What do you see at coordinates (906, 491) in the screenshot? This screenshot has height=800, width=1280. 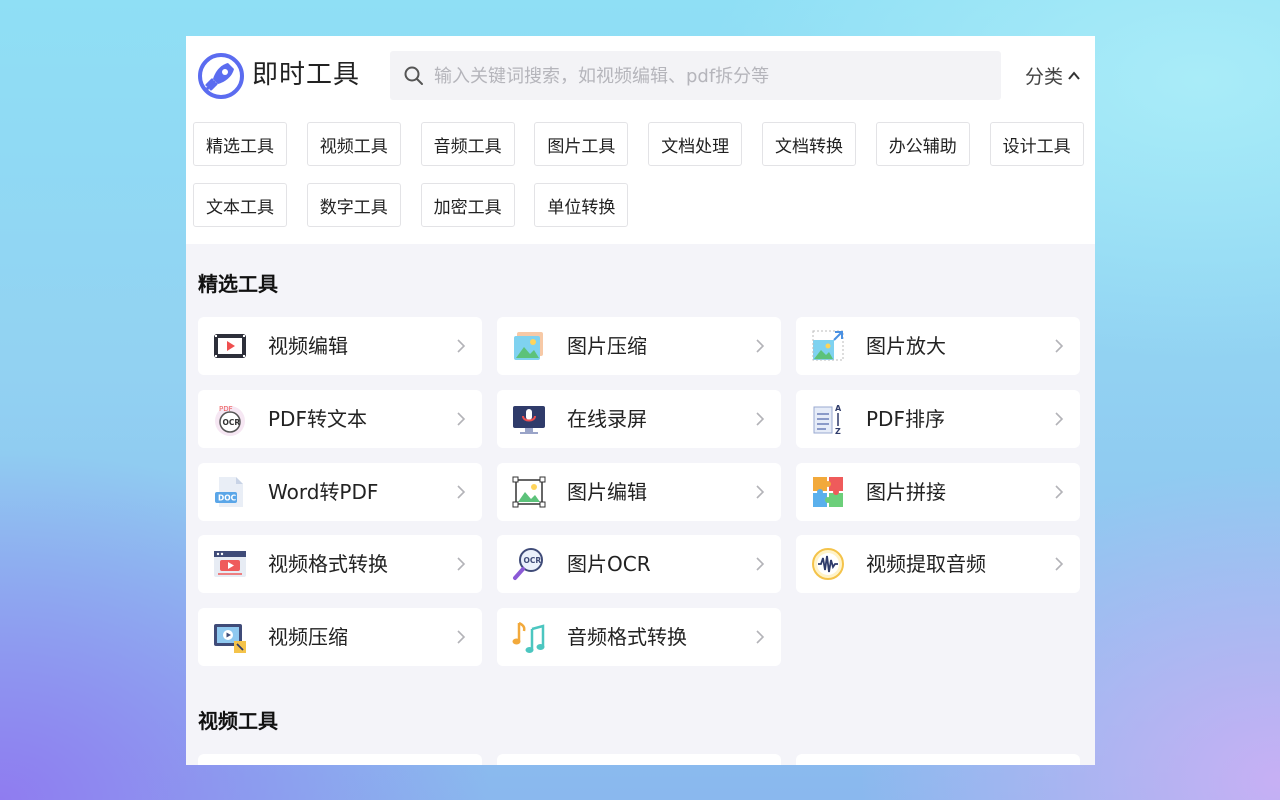 I see `tool-label: 图片拼接` at bounding box center [906, 491].